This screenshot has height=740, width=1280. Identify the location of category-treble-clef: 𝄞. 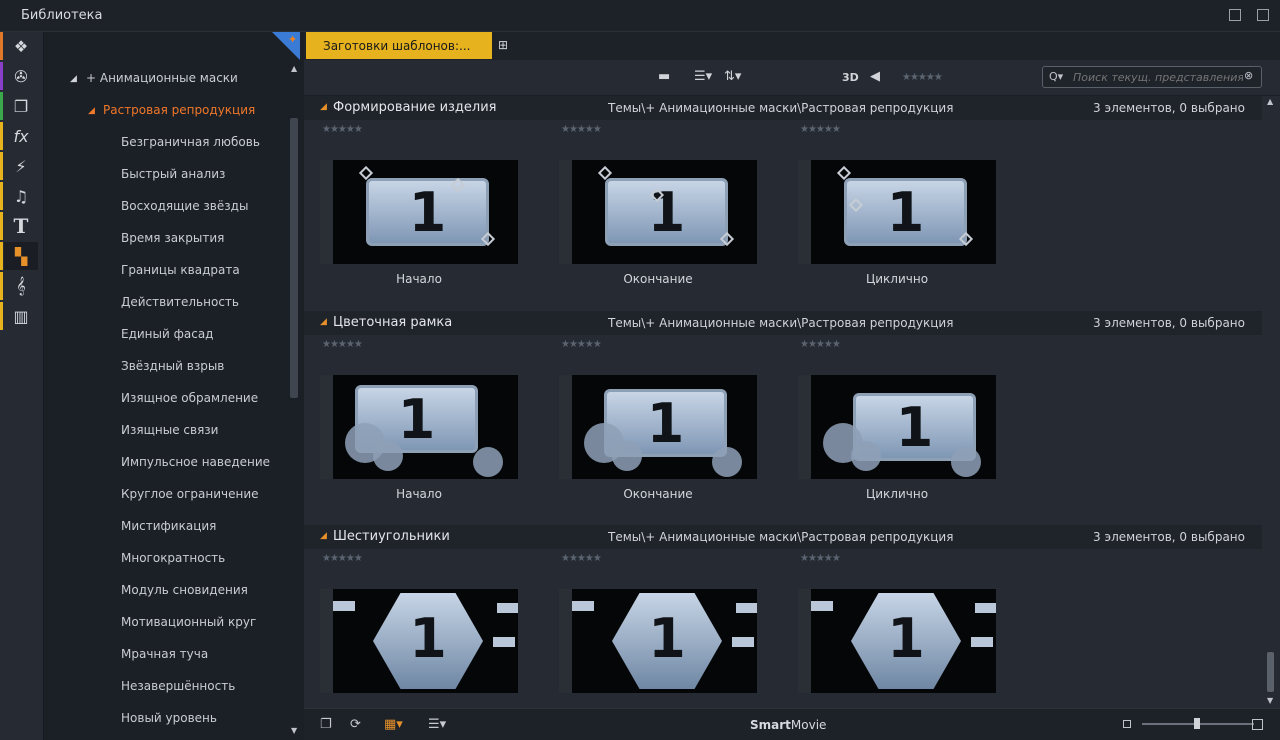
(19, 286).